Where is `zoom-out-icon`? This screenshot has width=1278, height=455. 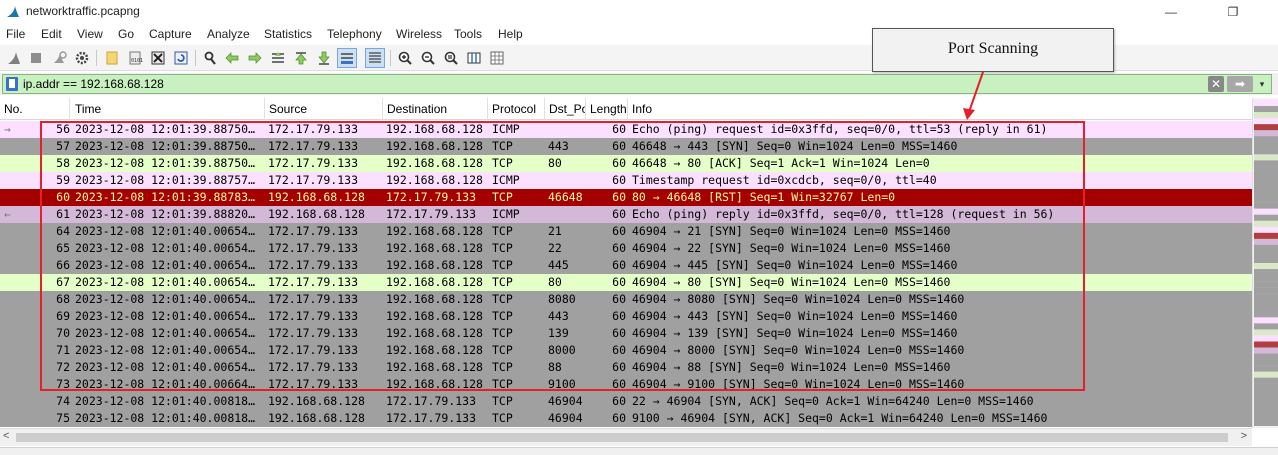
zoom-out-icon is located at coordinates (428, 58).